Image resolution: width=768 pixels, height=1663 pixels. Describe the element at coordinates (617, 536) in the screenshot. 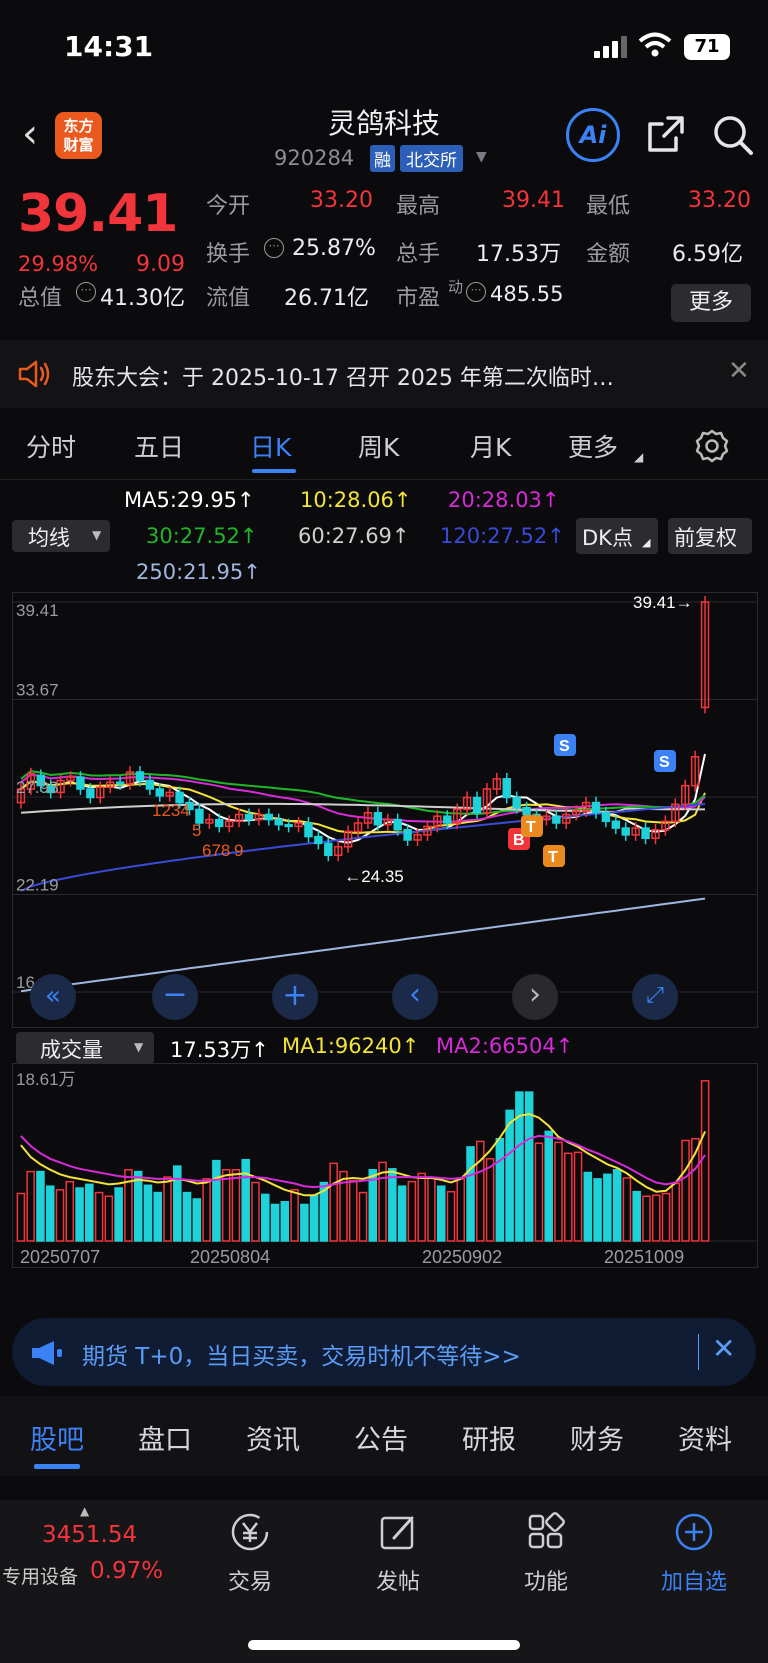

I see `dk-point-button: DK点 ◢` at that location.